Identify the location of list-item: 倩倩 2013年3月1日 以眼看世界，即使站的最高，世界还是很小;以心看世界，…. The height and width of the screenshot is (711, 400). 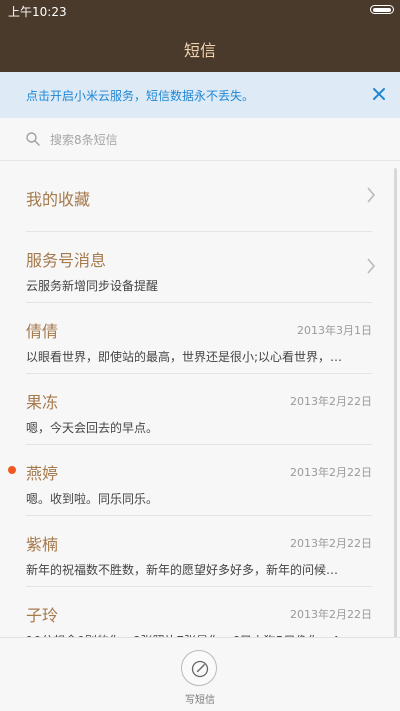
(199, 338).